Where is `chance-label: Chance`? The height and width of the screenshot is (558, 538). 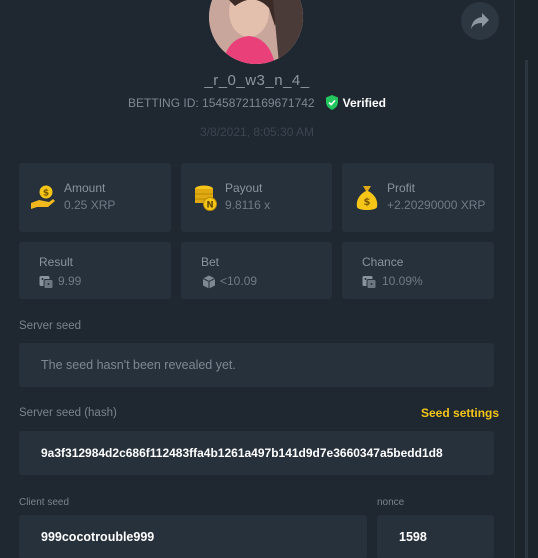
chance-label: Chance is located at coordinates (383, 262).